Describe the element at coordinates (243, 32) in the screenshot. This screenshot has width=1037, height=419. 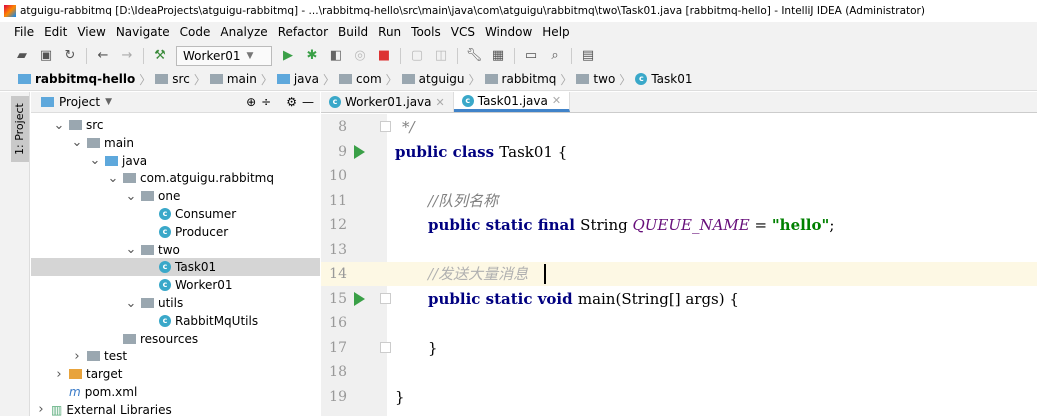
I see `menu-analyze: Analyze` at that location.